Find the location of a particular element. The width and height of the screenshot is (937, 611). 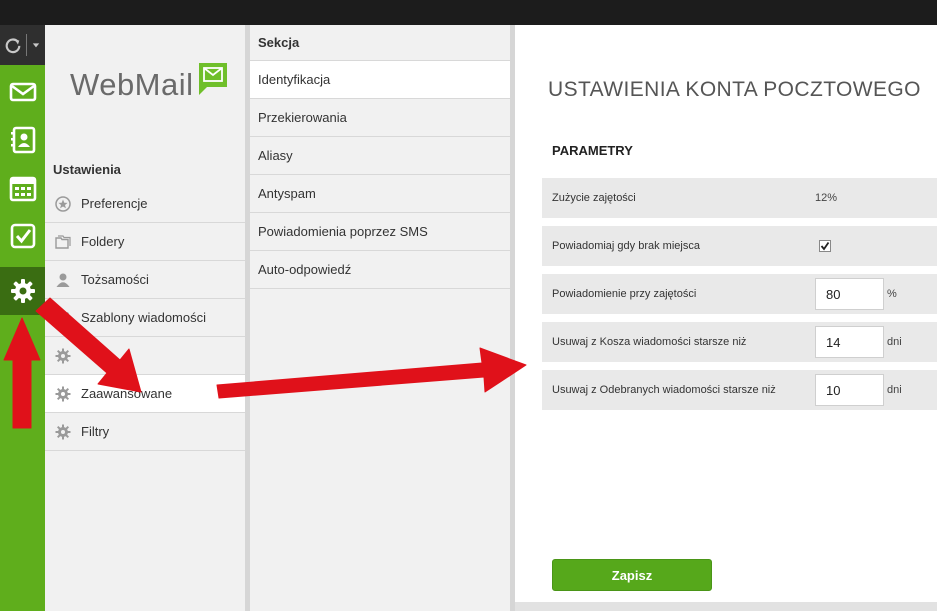

rail-item-contacts is located at coordinates (22, 140).